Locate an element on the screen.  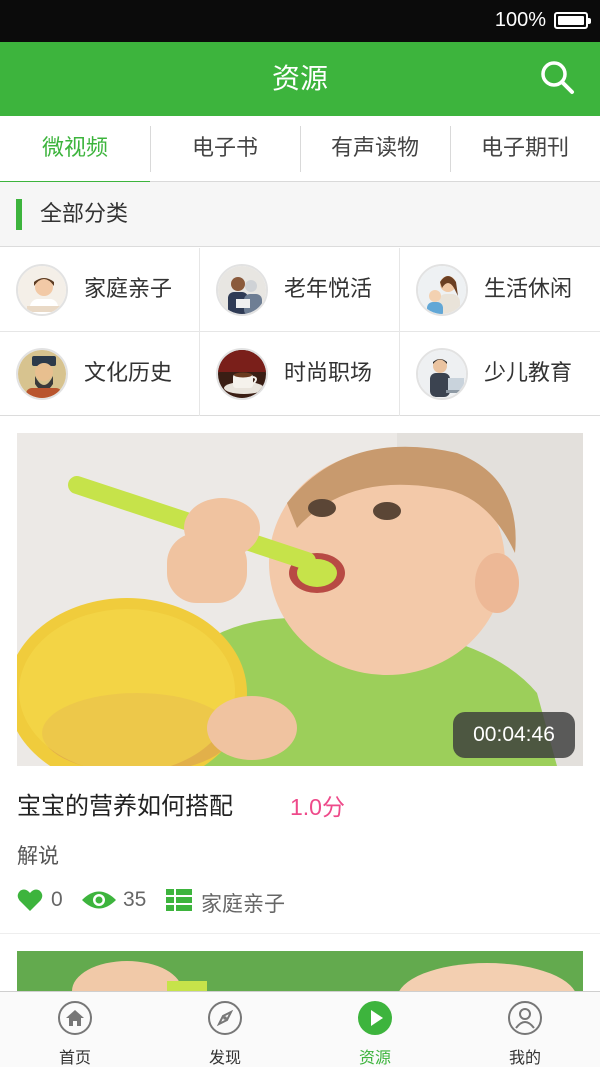
leisure-avatar-icon is located at coordinates (442, 290).